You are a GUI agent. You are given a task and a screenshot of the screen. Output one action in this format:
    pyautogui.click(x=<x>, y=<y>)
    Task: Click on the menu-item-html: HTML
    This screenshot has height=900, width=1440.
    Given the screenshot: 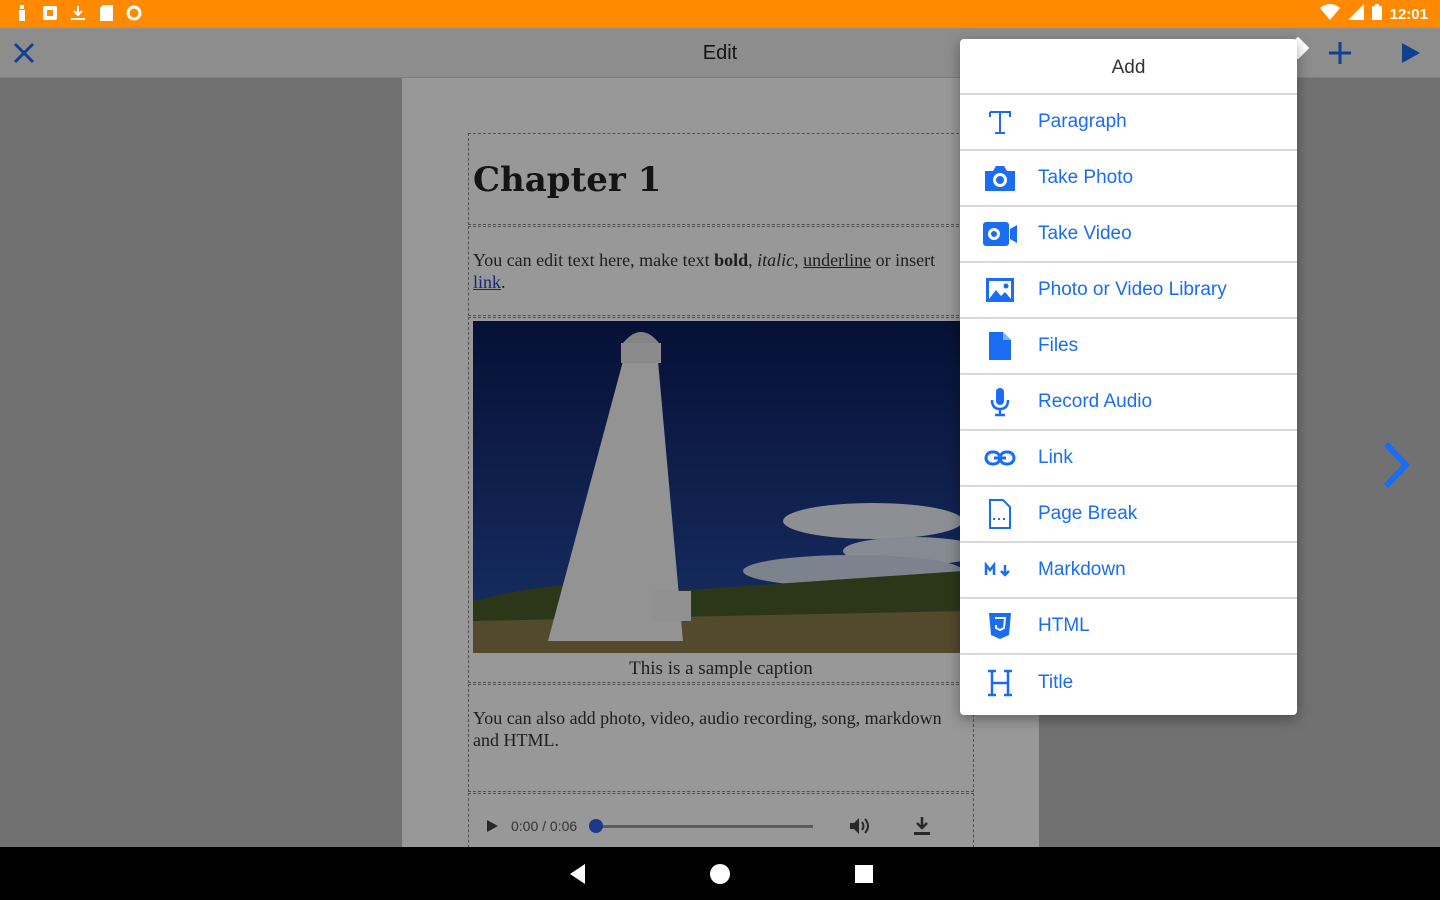 What is the action you would take?
    pyautogui.click(x=1128, y=627)
    